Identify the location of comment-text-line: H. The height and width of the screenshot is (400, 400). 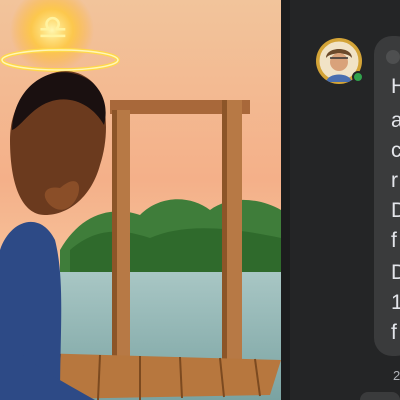
(395, 86).